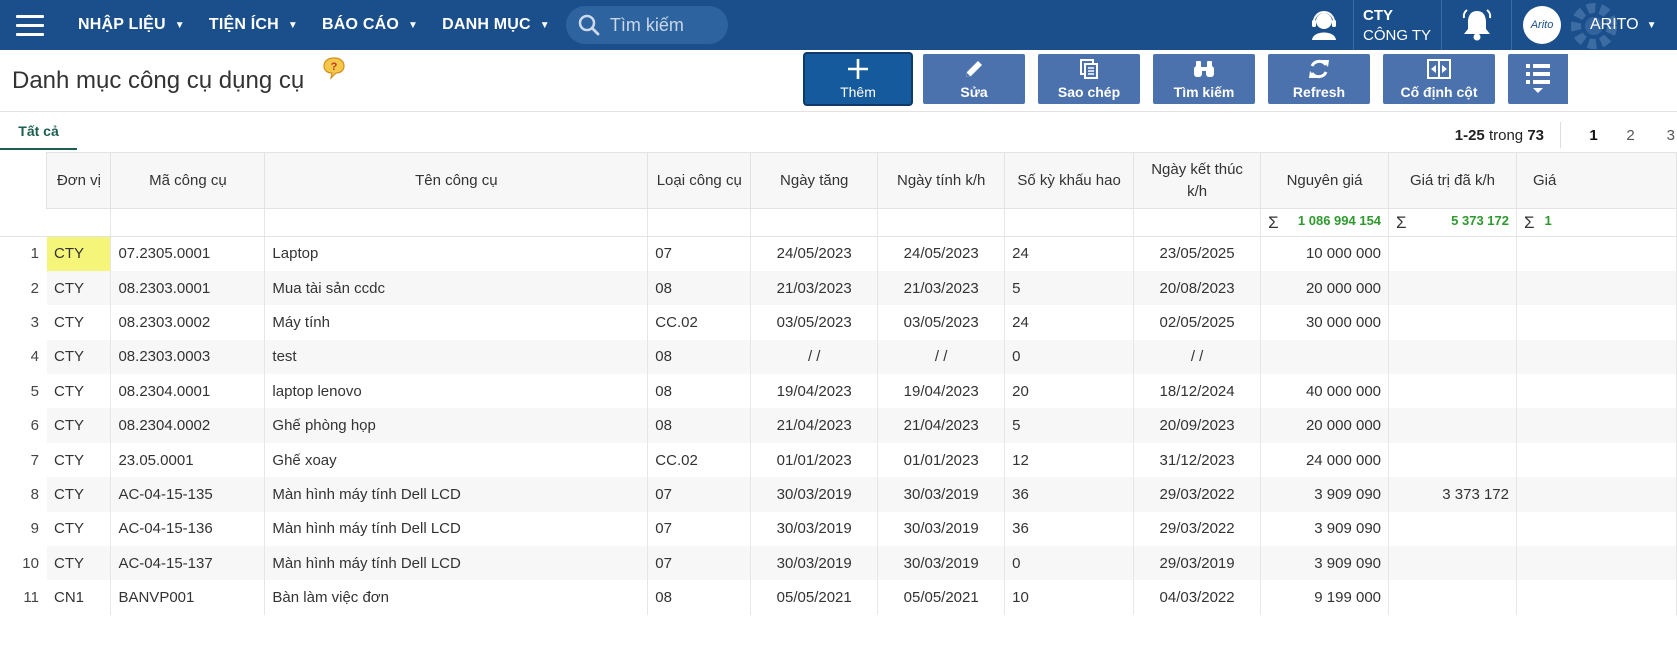 The image size is (1677, 652). I want to click on cell-ten-cong-cu: test, so click(456, 357).